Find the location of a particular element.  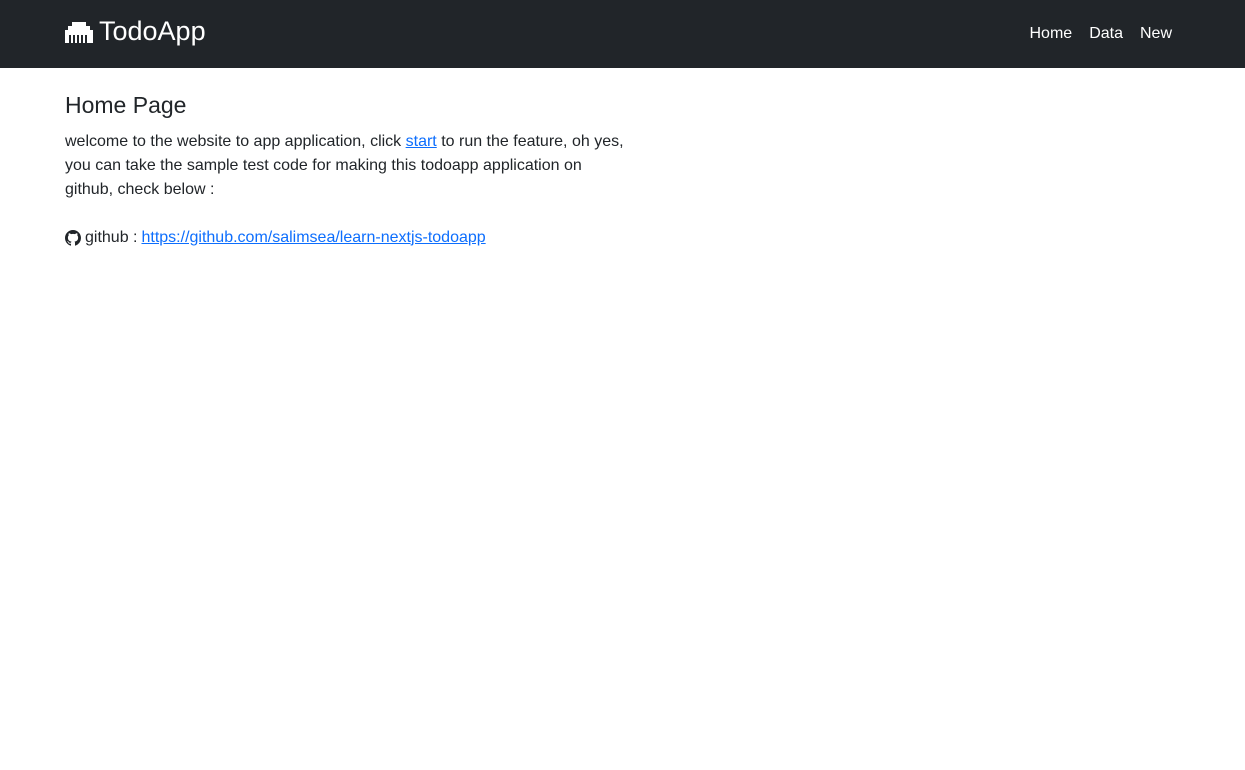

brand-name: TodoApp is located at coordinates (152, 31).